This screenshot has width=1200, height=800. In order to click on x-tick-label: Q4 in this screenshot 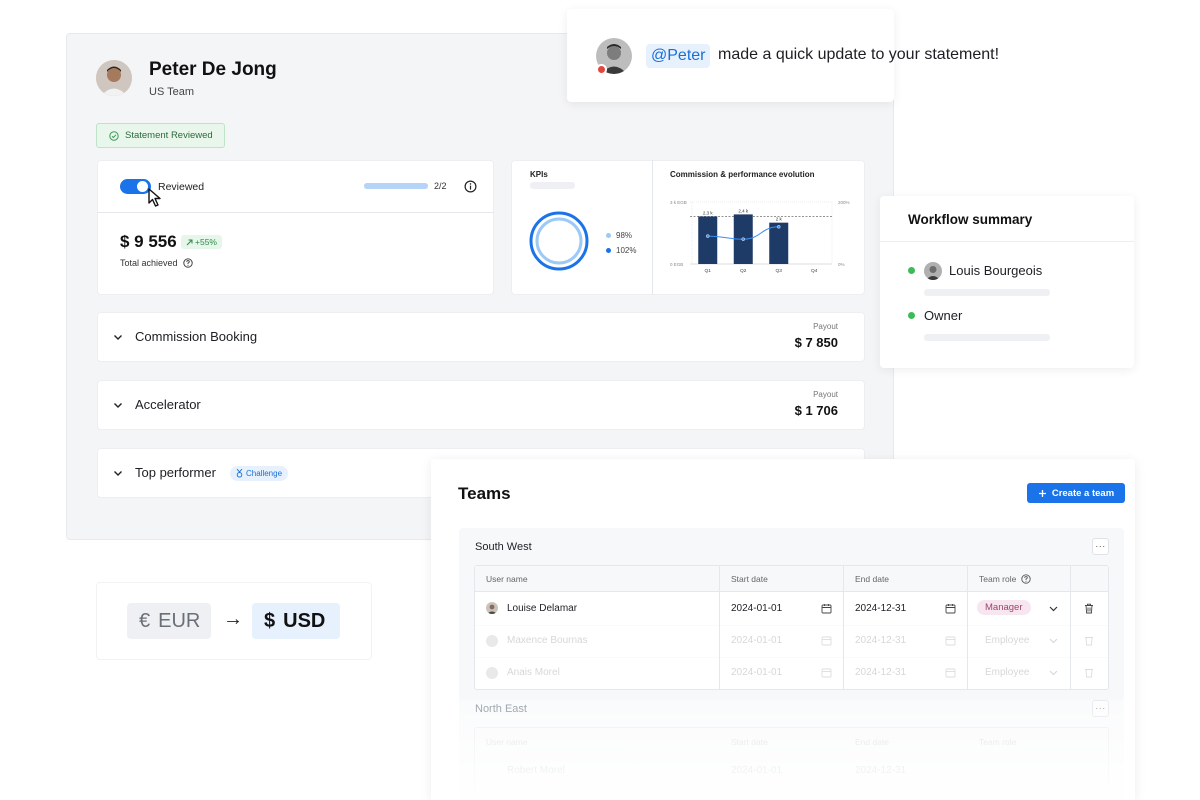, I will do `click(814, 271)`.